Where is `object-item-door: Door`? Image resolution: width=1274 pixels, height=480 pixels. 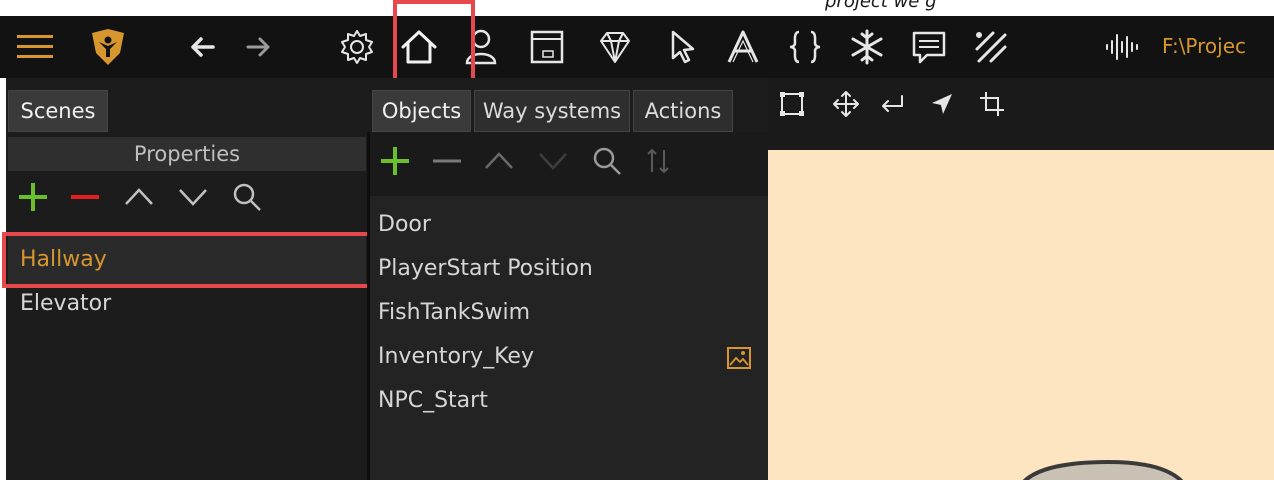
object-item-door: Door is located at coordinates (404, 224).